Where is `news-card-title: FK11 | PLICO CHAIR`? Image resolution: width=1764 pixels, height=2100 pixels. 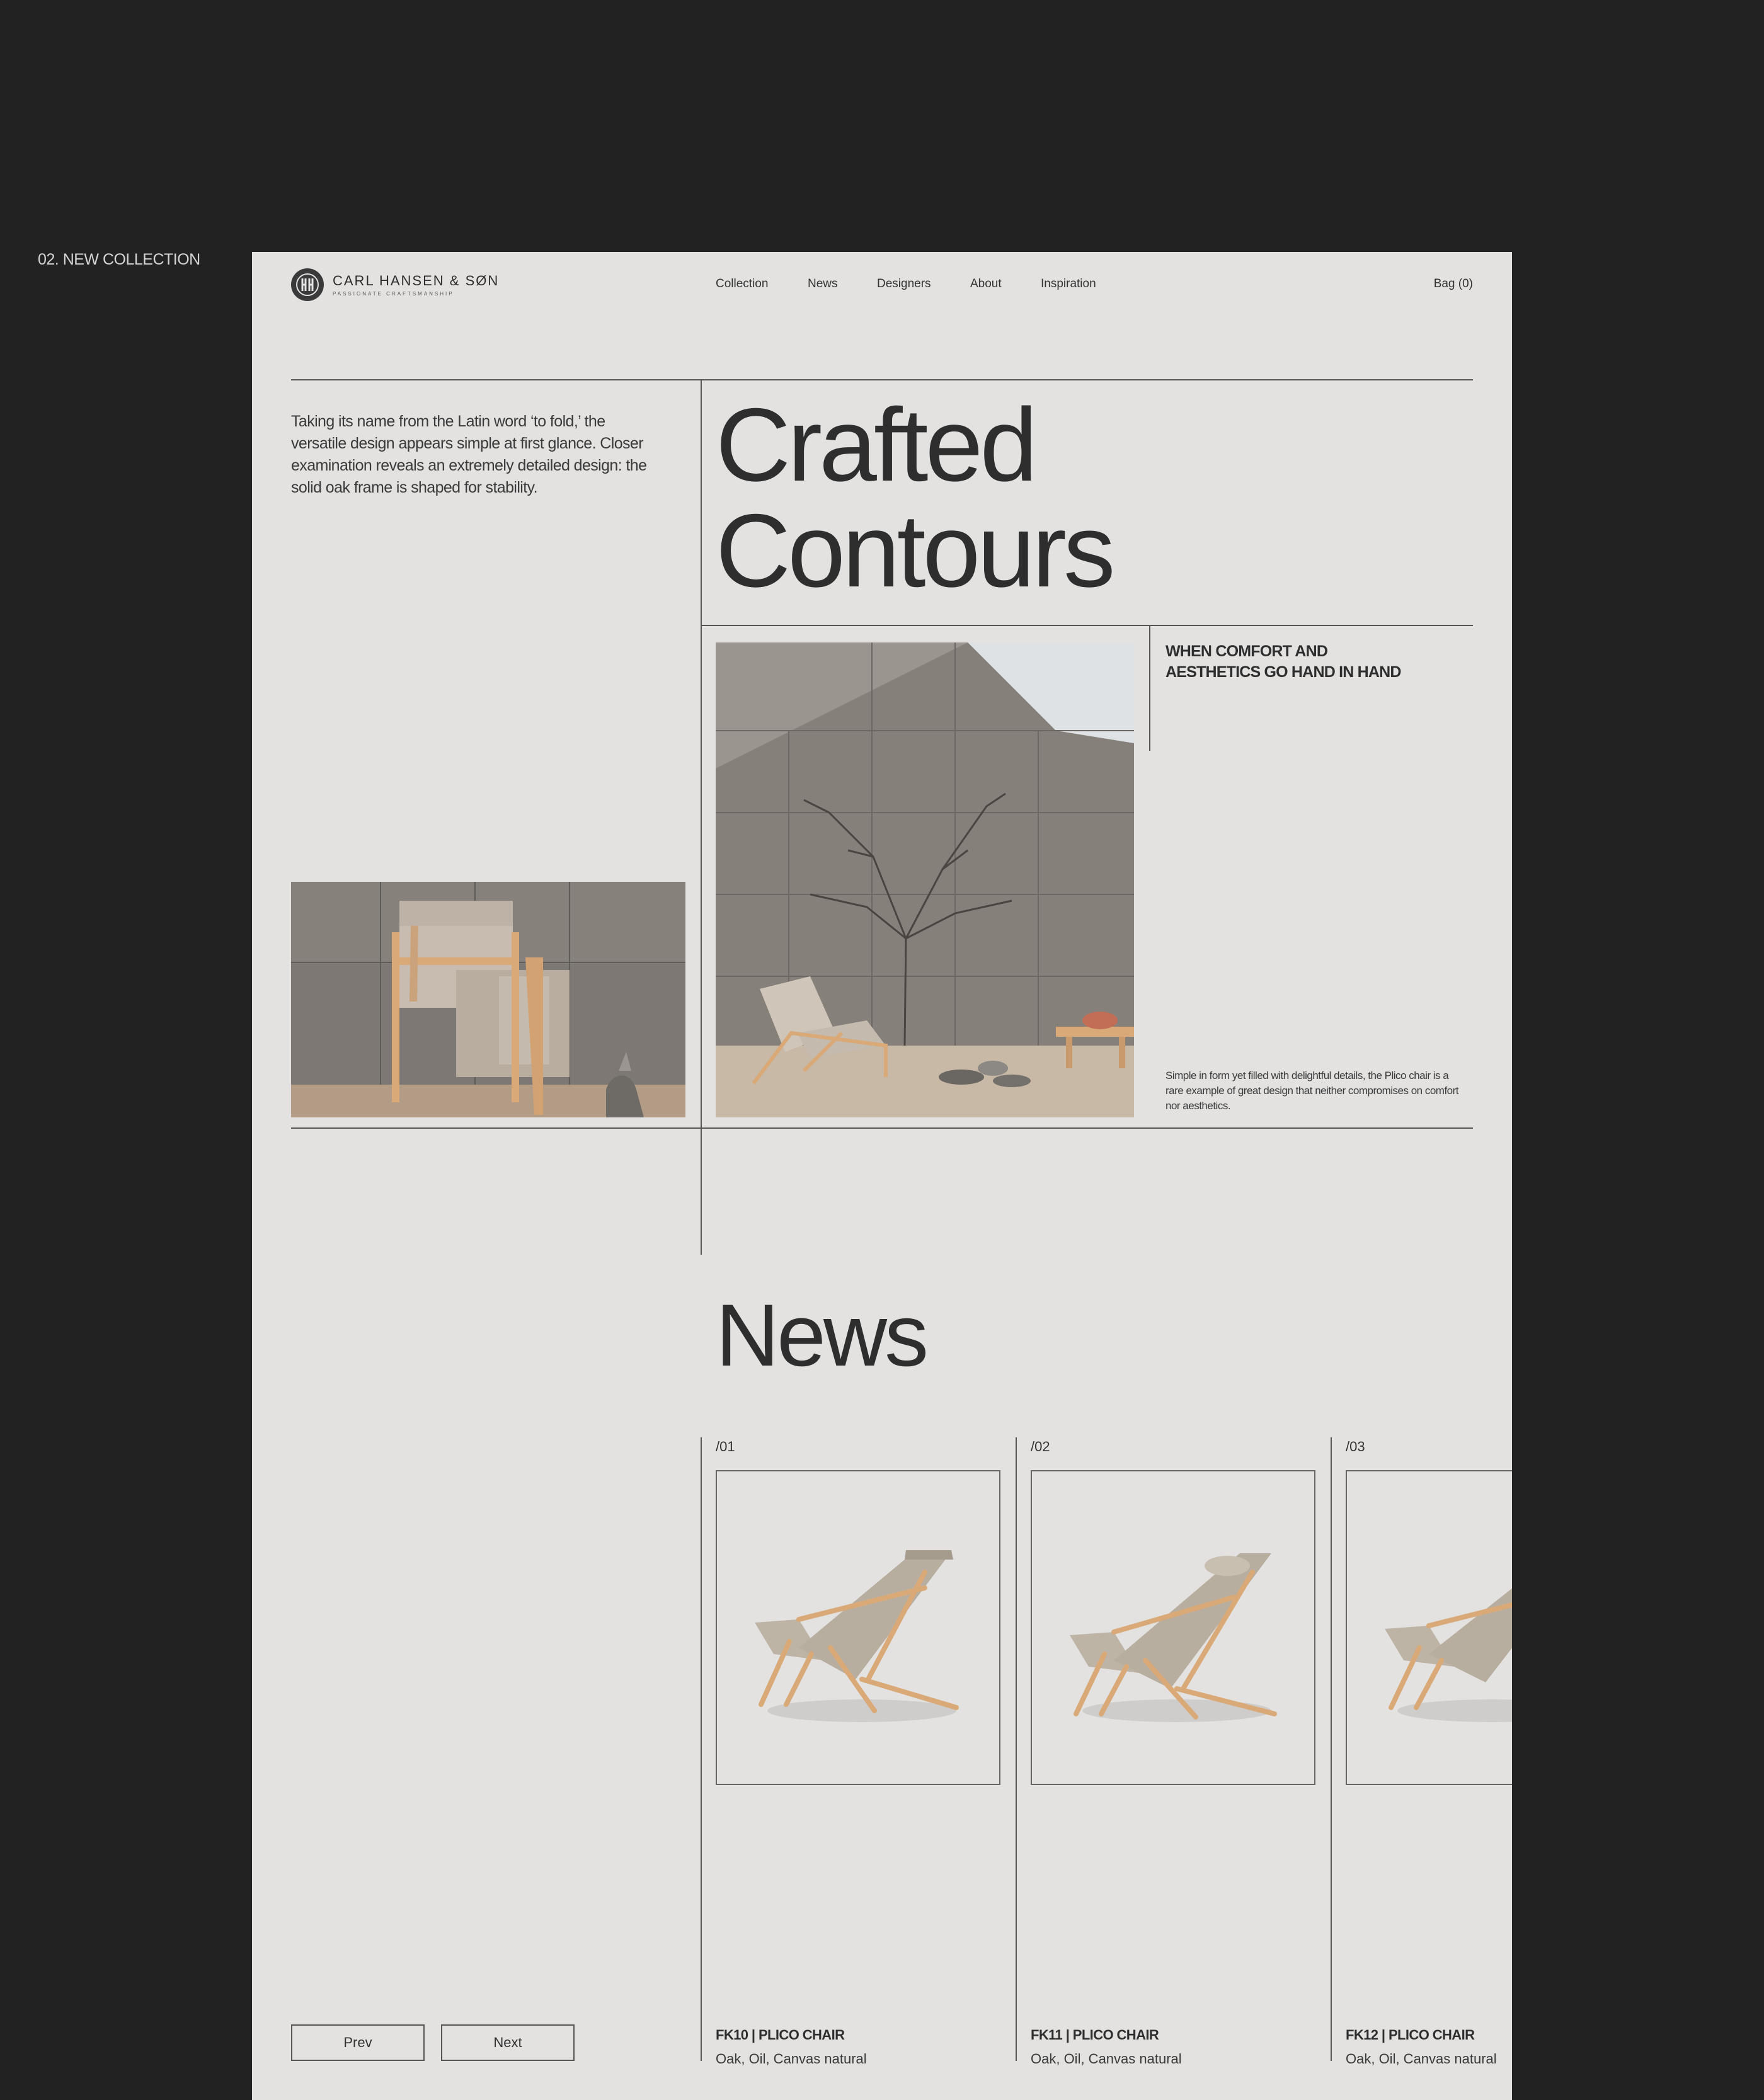
news-card-title: FK11 | PLICO CHAIR is located at coordinates (1095, 2035).